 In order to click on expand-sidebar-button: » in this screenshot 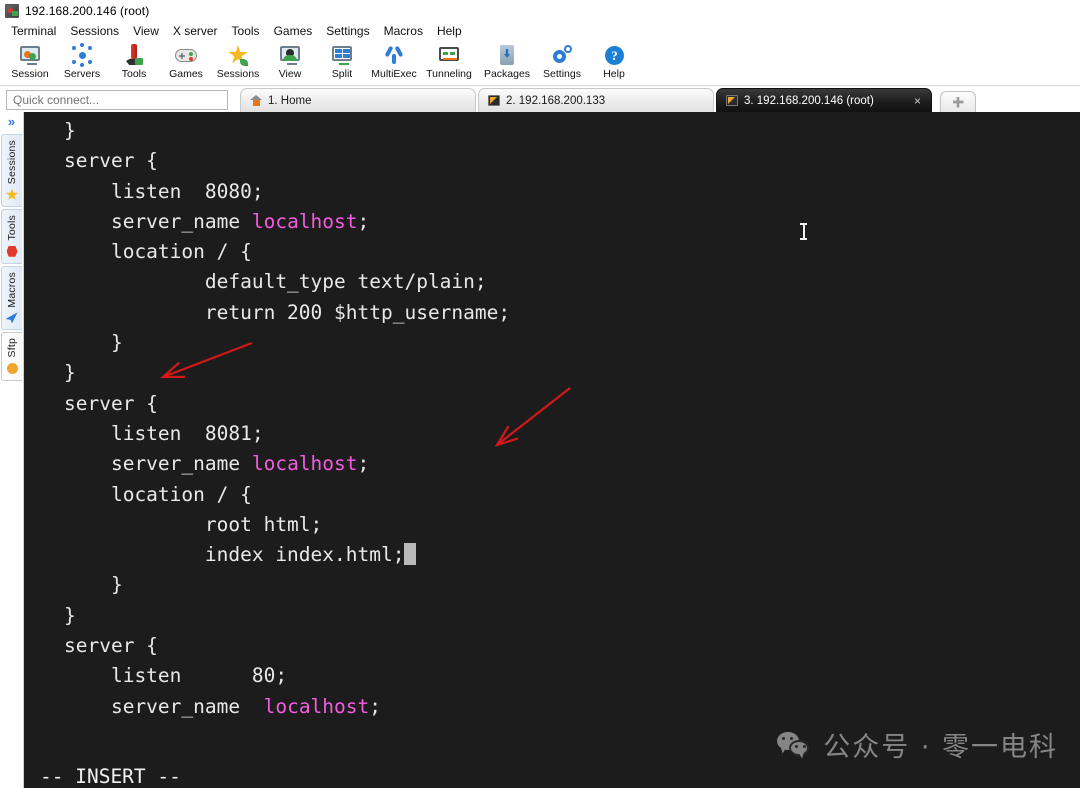, I will do `click(11, 121)`.